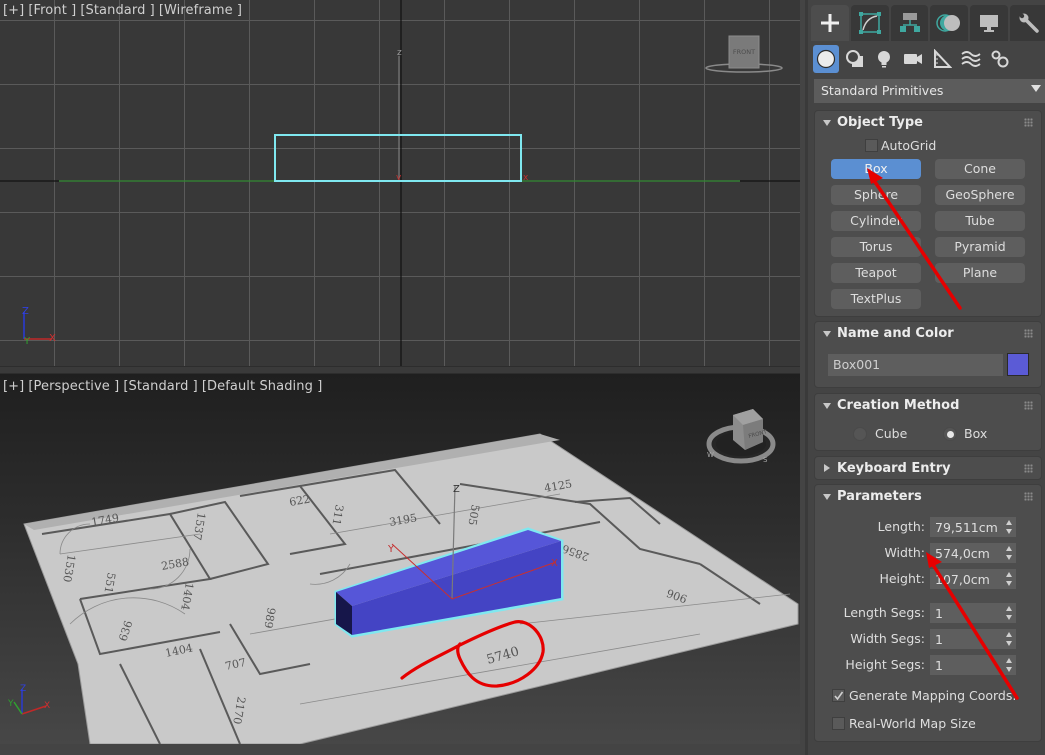  What do you see at coordinates (898, 405) in the screenshot?
I see `rollout-title: Creation Method` at bounding box center [898, 405].